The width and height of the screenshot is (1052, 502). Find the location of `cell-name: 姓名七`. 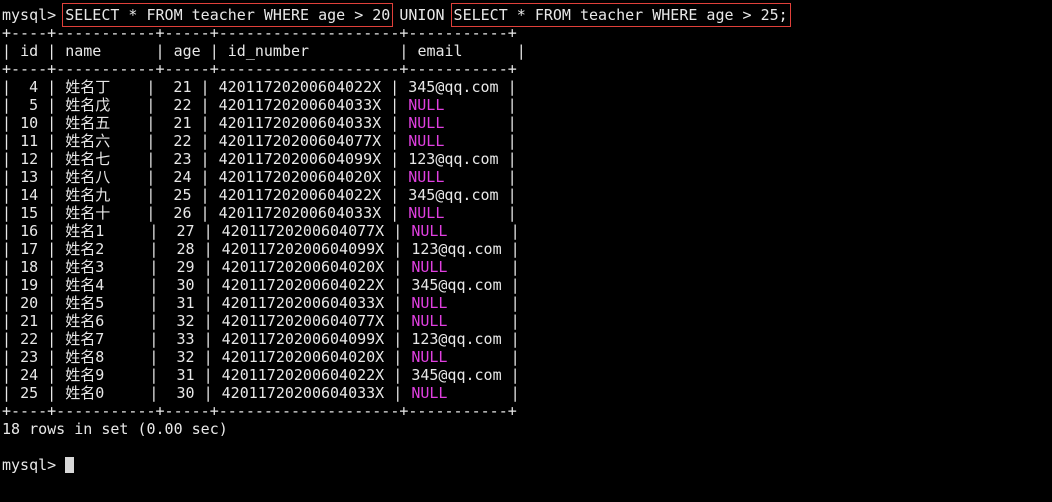

cell-name: 姓名七 is located at coordinates (101, 159).